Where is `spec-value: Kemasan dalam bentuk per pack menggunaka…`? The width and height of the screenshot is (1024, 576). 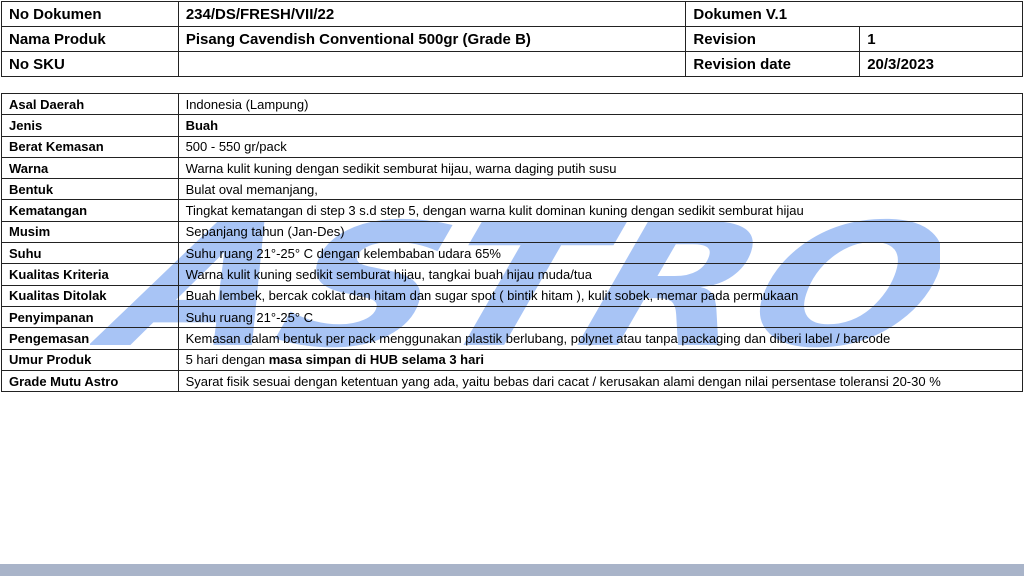 spec-value: Kemasan dalam bentuk per pack menggunaka… is located at coordinates (600, 338).